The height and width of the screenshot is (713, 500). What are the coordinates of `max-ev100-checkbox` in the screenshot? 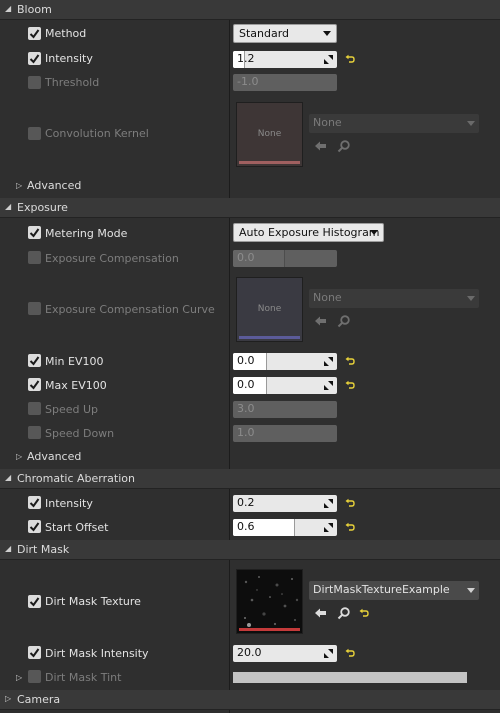 It's located at (34, 384).